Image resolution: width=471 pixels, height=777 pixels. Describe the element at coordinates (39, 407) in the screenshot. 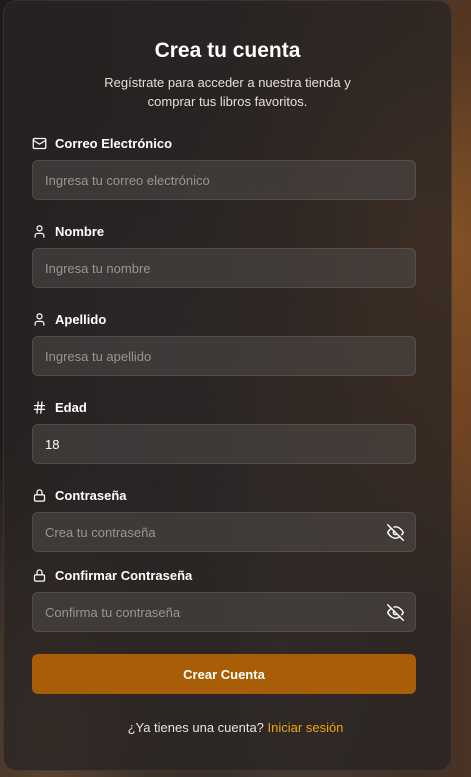

I see `hash-icon` at that location.